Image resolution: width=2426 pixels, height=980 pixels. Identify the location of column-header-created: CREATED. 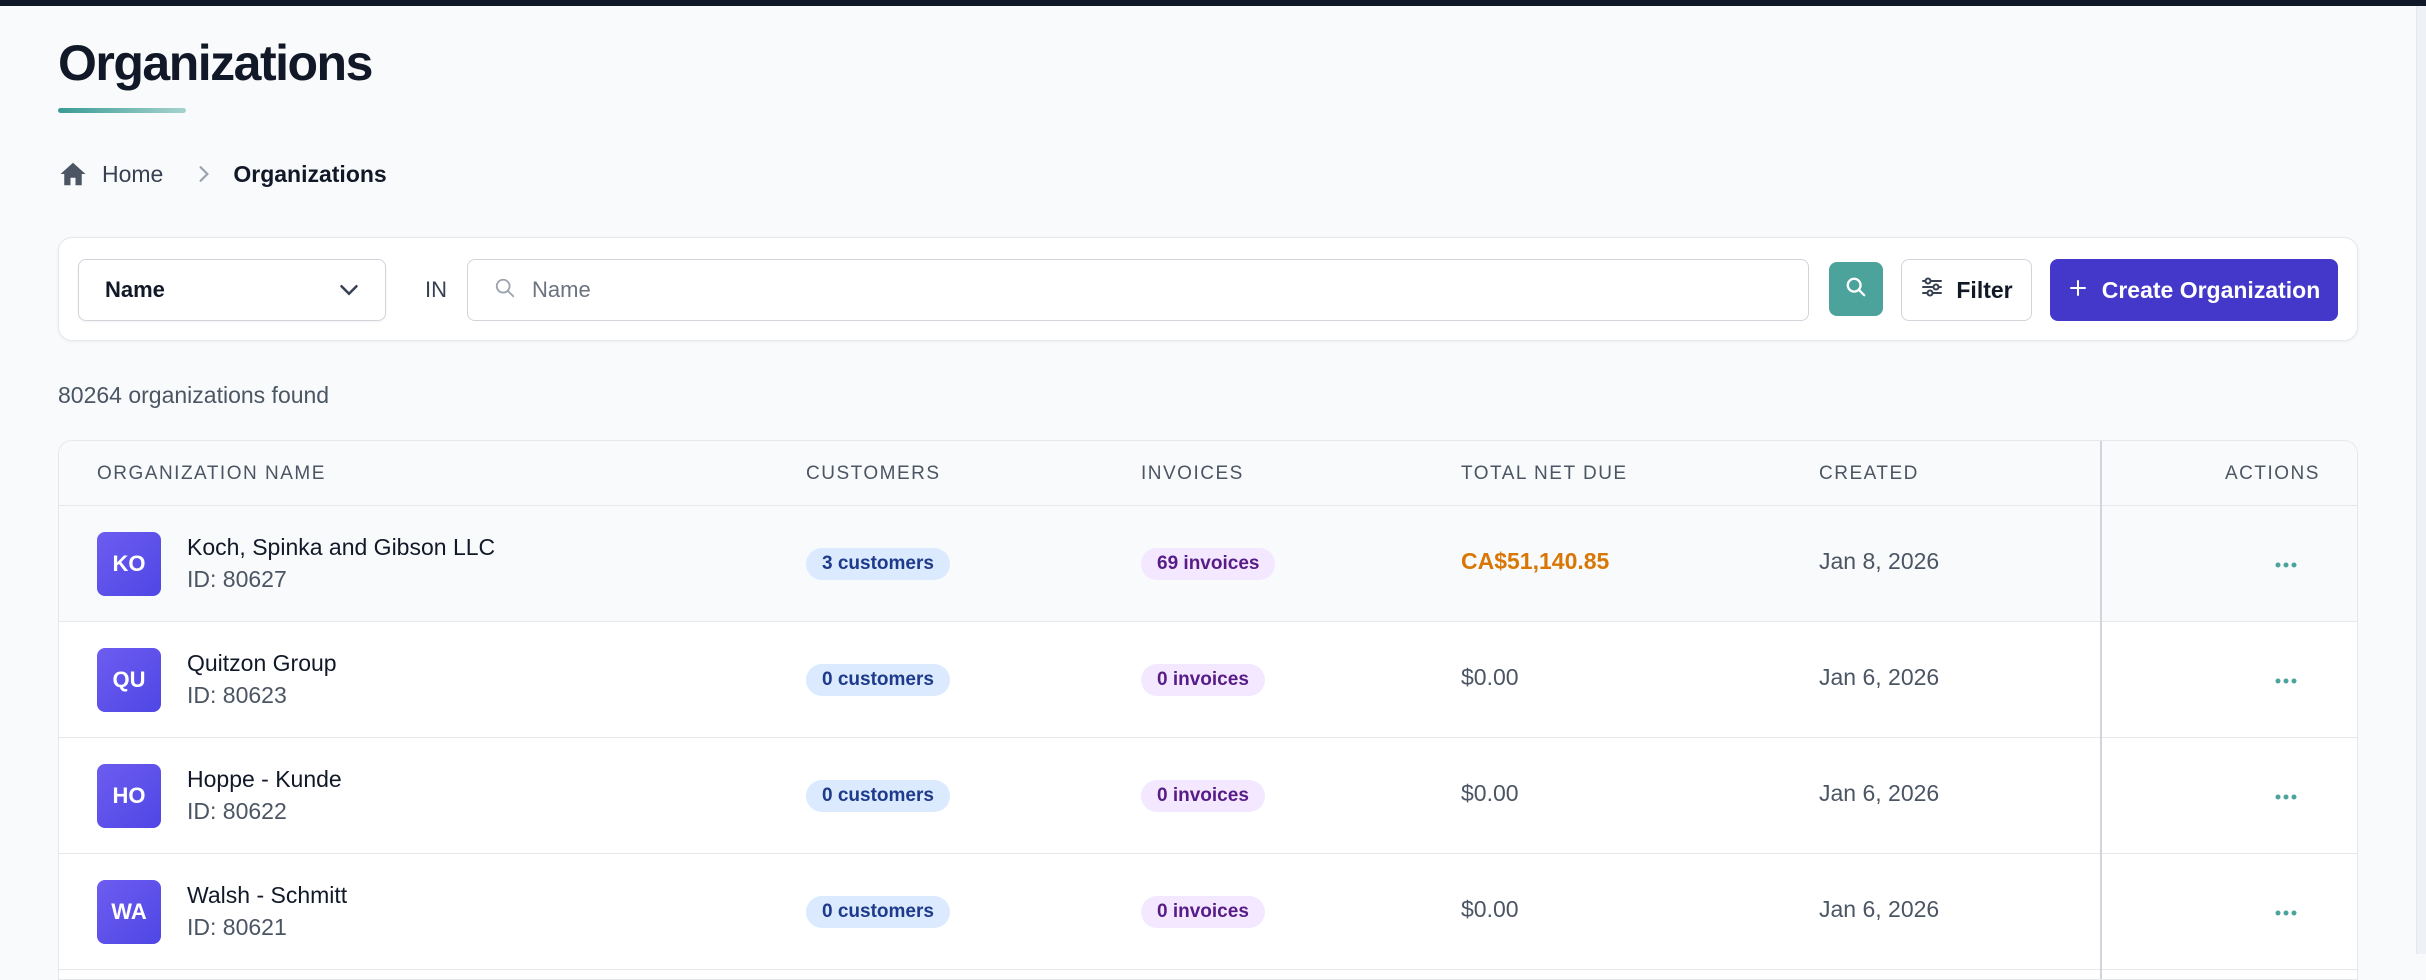
(1869, 473).